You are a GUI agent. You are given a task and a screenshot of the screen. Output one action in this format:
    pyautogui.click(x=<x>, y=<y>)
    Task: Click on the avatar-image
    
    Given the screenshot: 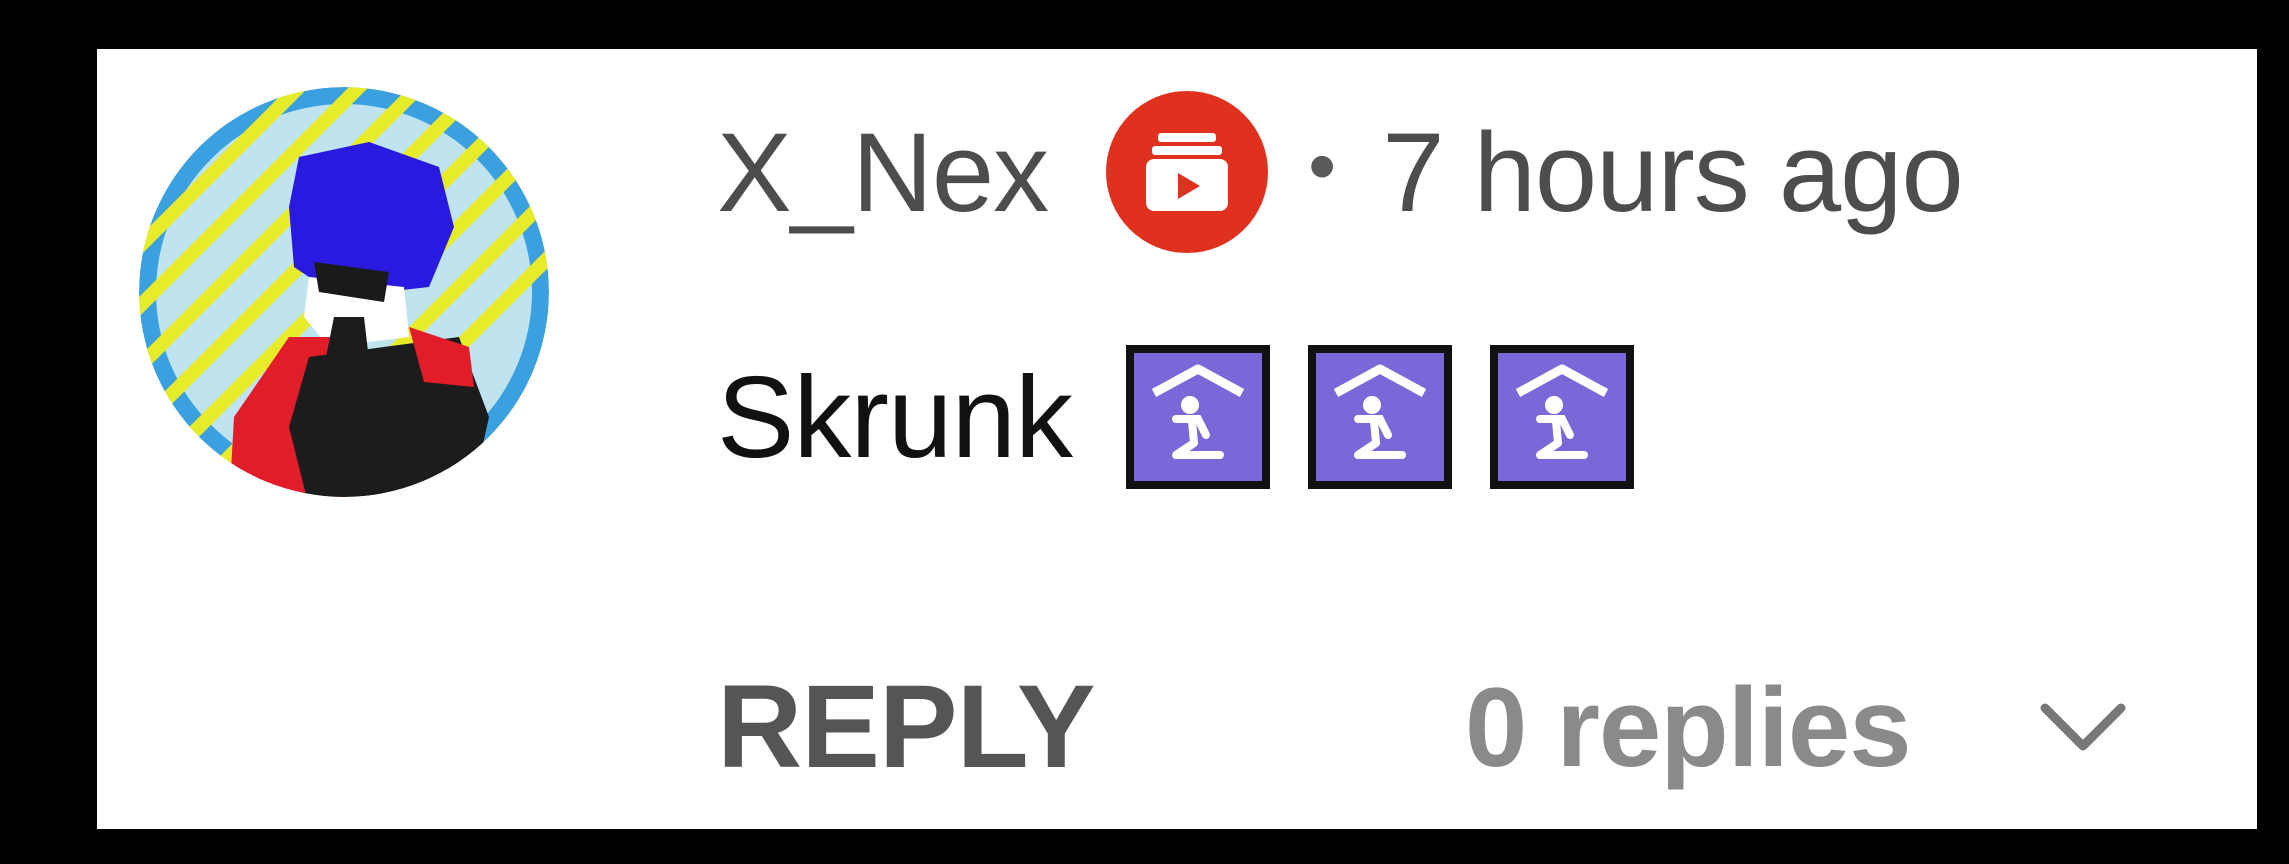 What is the action you would take?
    pyautogui.click(x=344, y=292)
    